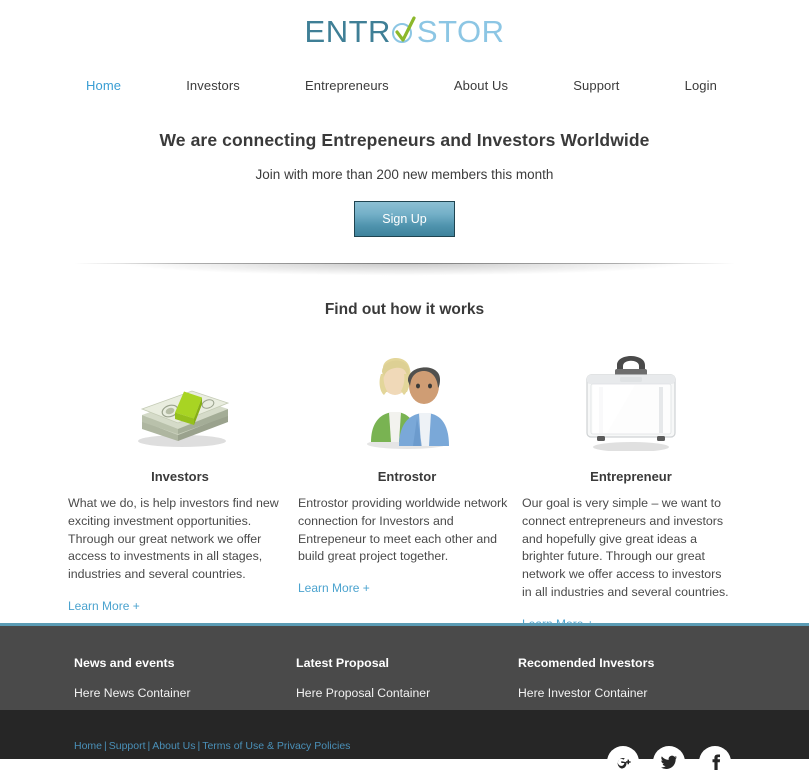 The height and width of the screenshot is (778, 809). What do you see at coordinates (104, 606) in the screenshot?
I see `learn-more-link-investors: Learn More +` at bounding box center [104, 606].